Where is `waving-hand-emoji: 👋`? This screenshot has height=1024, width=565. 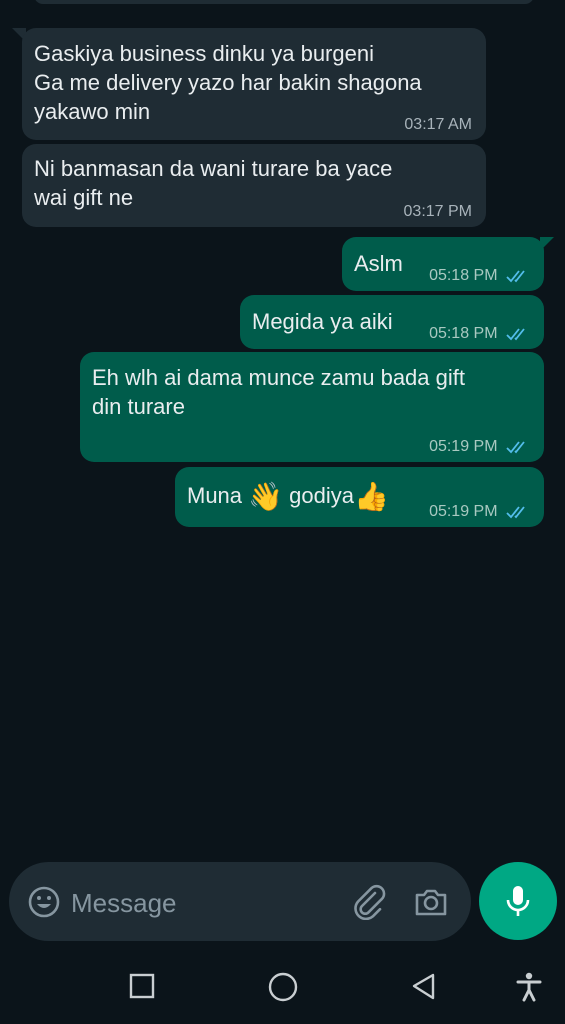
waving-hand-emoji: 👋 is located at coordinates (266, 496).